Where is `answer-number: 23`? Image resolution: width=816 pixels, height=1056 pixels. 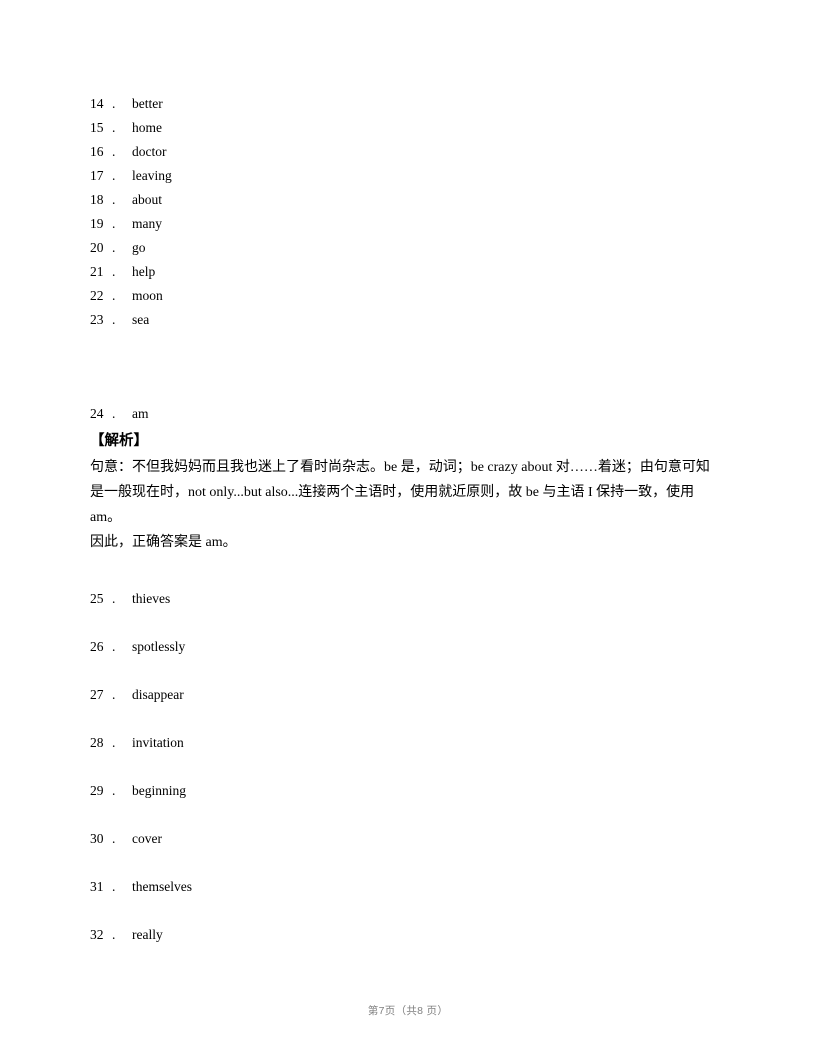
answer-number: 23 is located at coordinates (97, 319).